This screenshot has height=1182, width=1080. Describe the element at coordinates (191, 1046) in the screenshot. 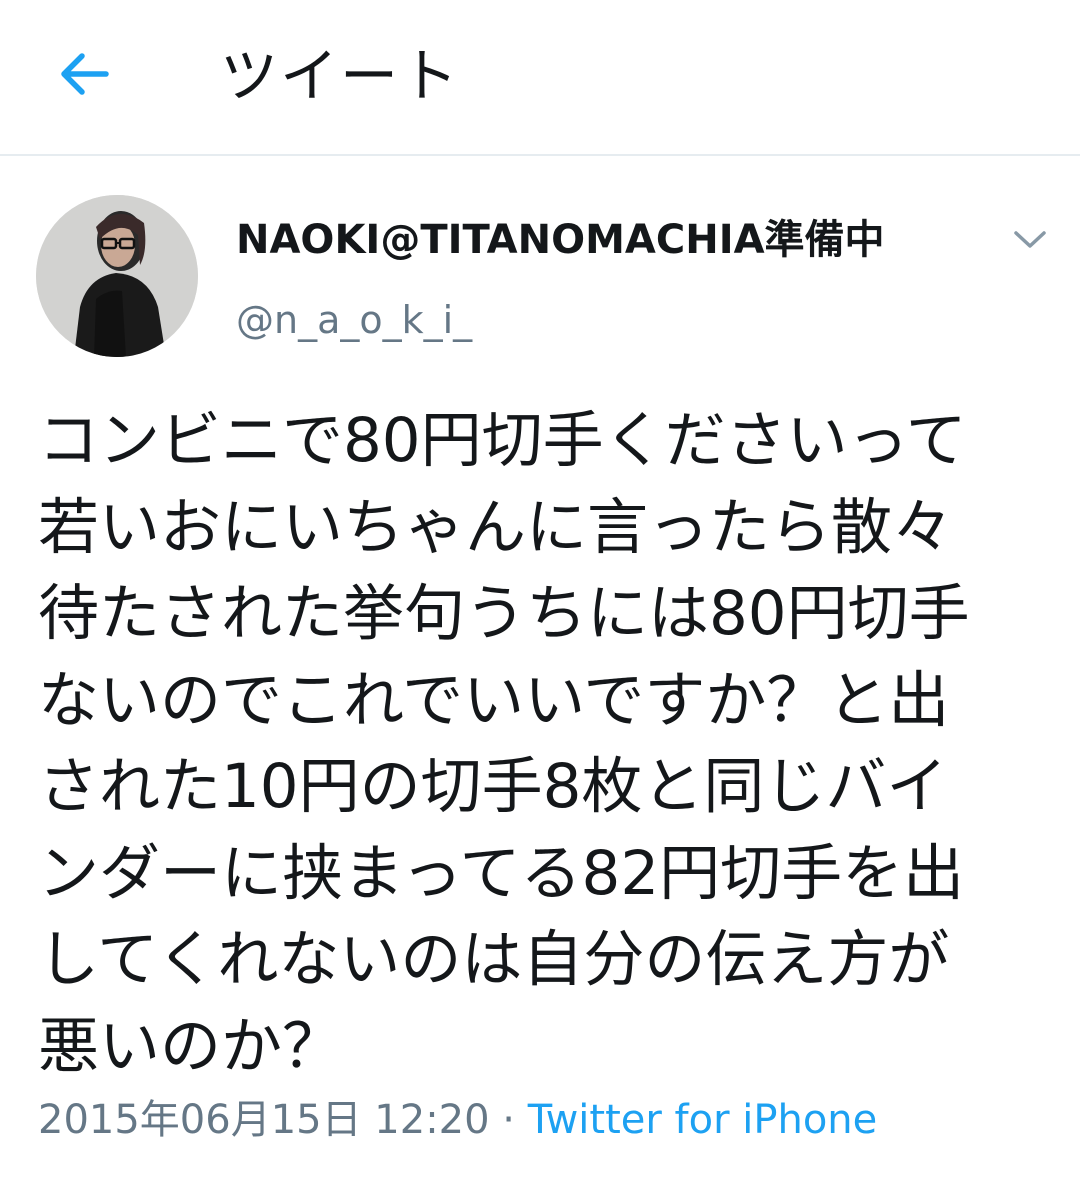

I see `tweet-text-line: 悪いのか？` at that location.